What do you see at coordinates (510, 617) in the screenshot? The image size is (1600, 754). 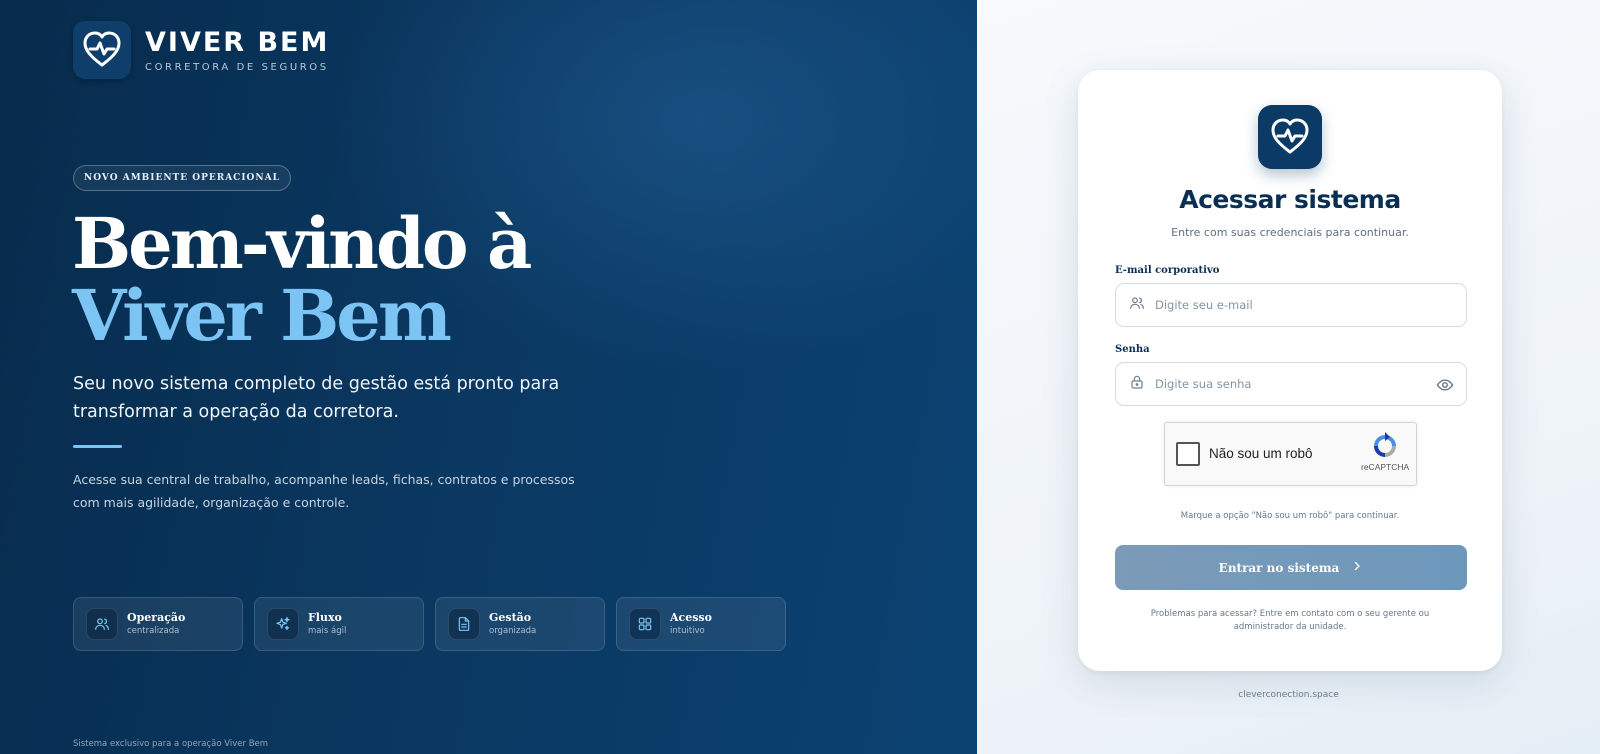 I see `feature-title: Gestão` at bounding box center [510, 617].